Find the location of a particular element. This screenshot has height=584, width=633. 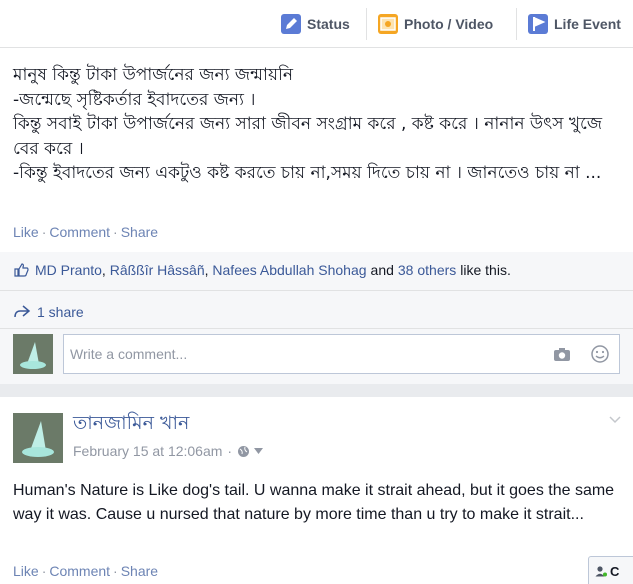

camera-icon is located at coordinates (562, 354).